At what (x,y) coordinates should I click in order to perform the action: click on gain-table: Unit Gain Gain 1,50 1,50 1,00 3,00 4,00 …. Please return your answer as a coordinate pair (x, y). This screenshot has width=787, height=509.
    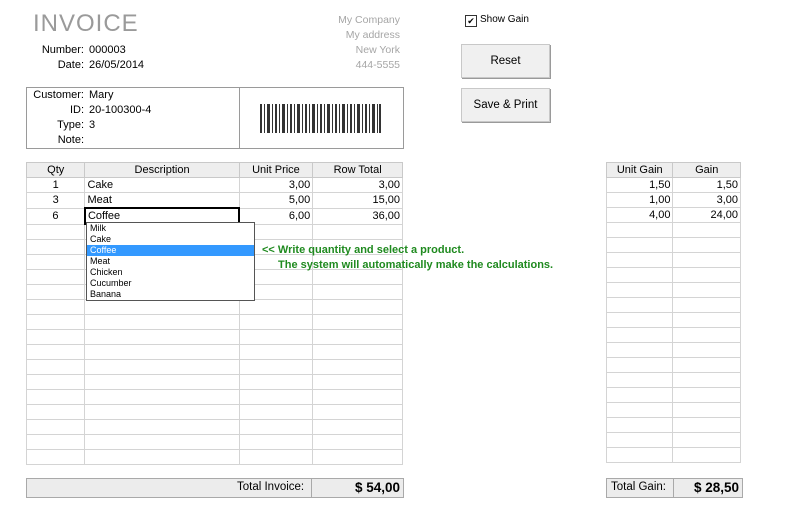
    Looking at the image, I should click on (673, 312).